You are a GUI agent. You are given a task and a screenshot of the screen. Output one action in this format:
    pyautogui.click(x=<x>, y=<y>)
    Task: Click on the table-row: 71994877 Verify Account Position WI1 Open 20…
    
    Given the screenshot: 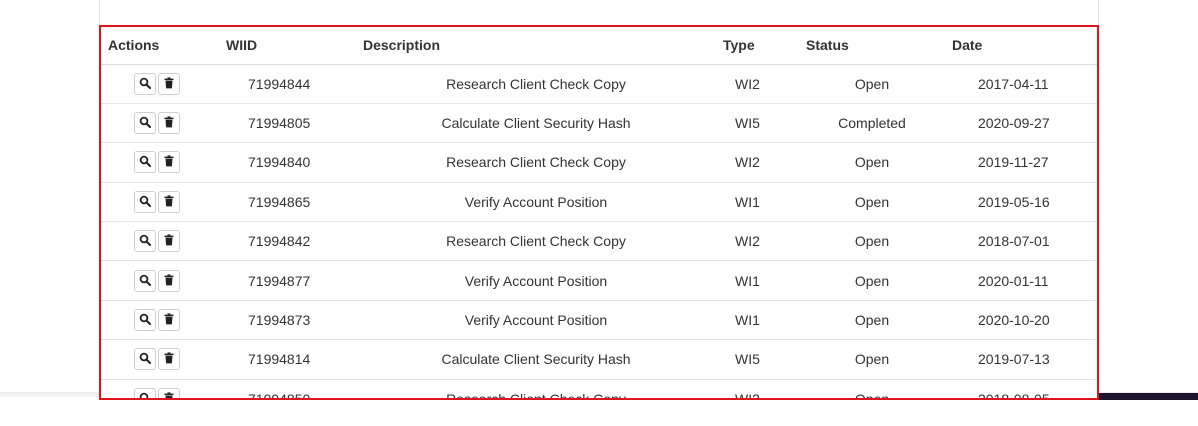 What is the action you would take?
    pyautogui.click(x=599, y=280)
    